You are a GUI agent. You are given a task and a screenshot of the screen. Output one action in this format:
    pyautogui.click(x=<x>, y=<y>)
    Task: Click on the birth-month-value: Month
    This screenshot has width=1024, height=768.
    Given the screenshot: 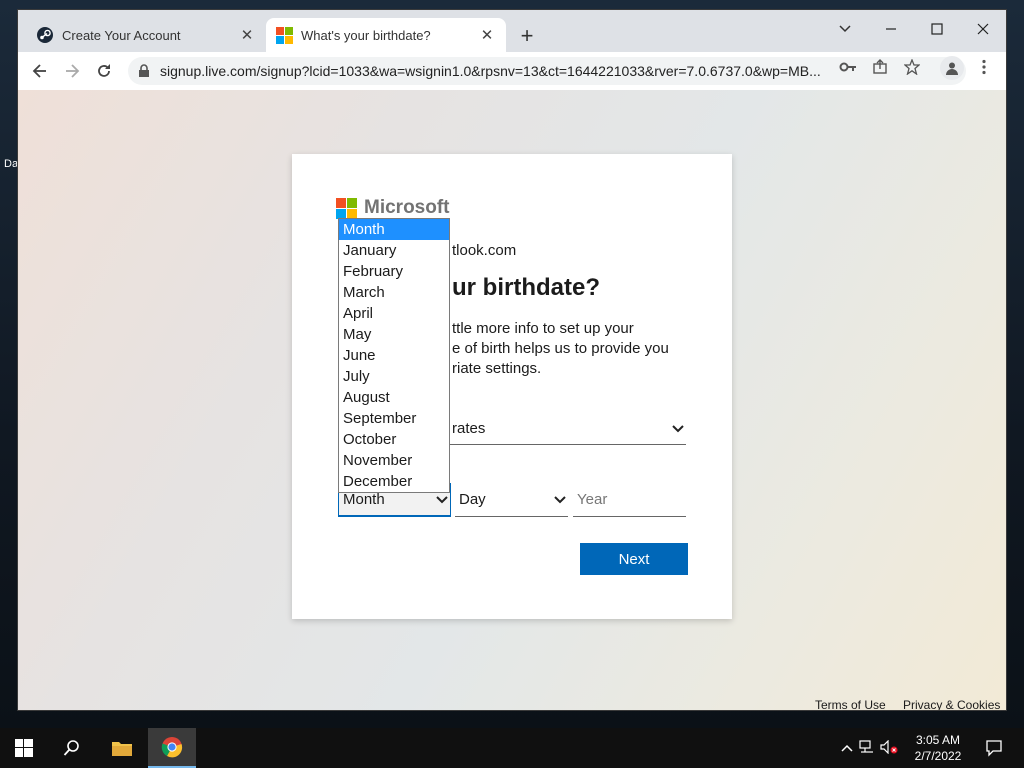 What is the action you would take?
    pyautogui.click(x=364, y=499)
    